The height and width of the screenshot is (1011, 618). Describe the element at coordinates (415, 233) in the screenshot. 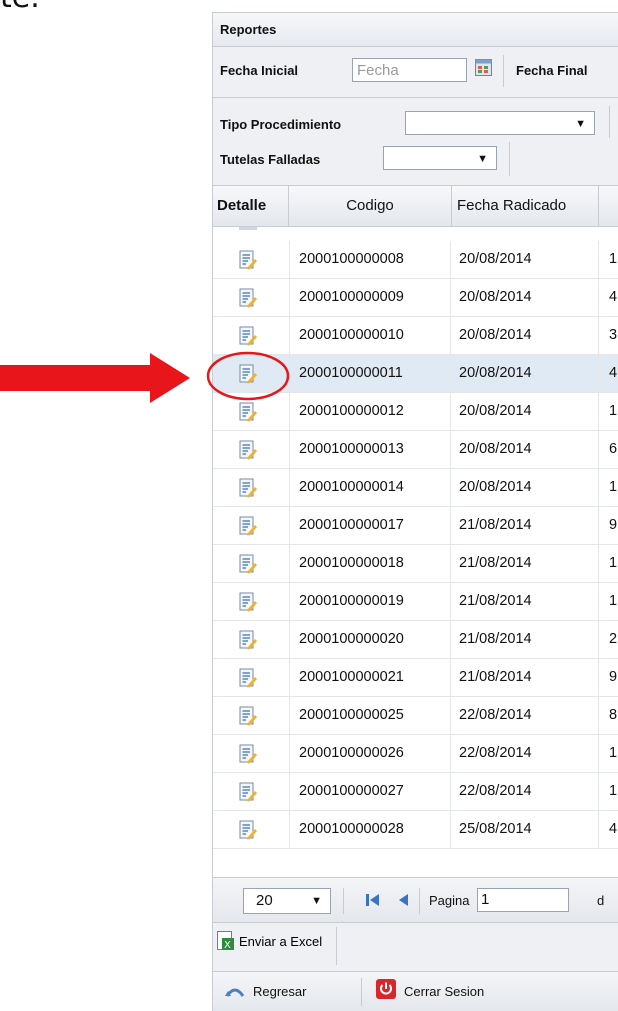

I see `partial-row` at that location.